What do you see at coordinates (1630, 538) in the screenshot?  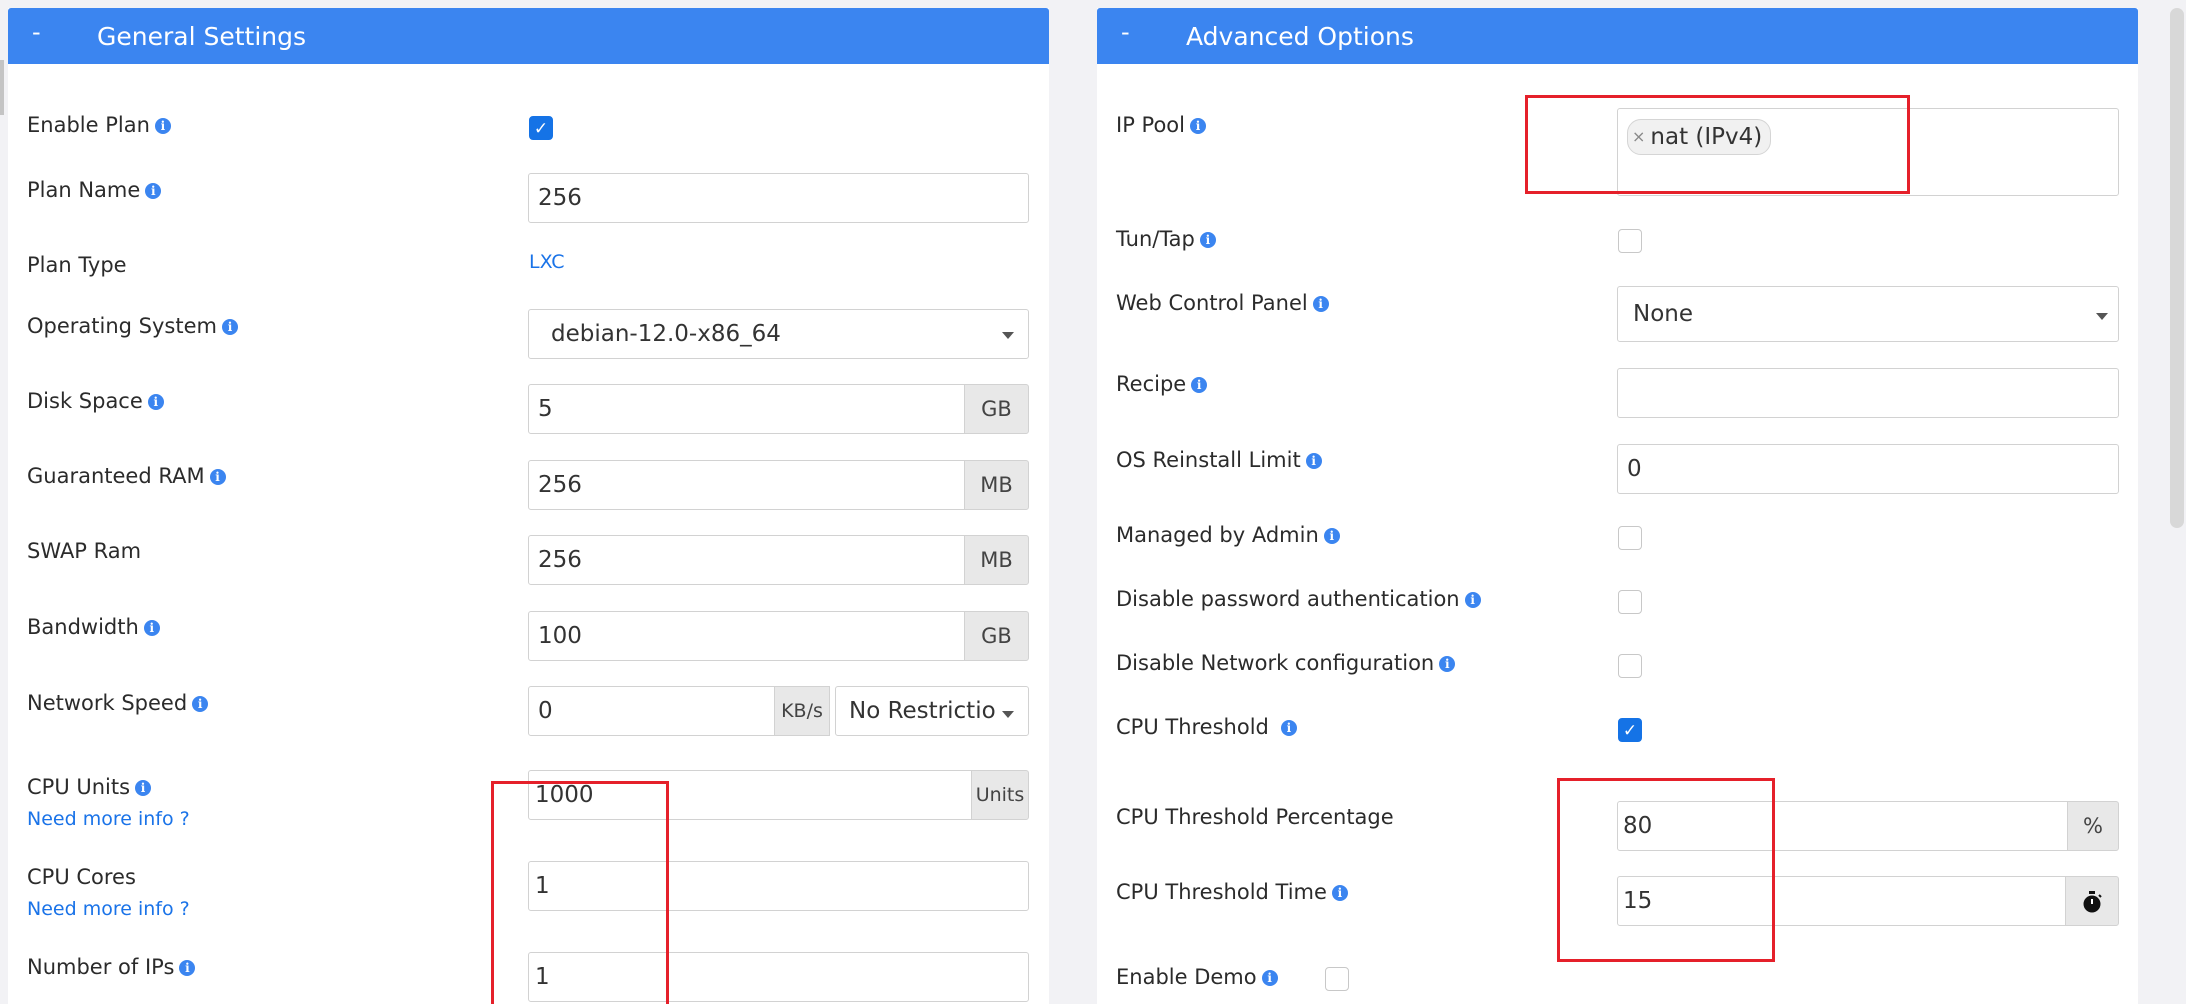 I see `managed-admin-checkbox` at bounding box center [1630, 538].